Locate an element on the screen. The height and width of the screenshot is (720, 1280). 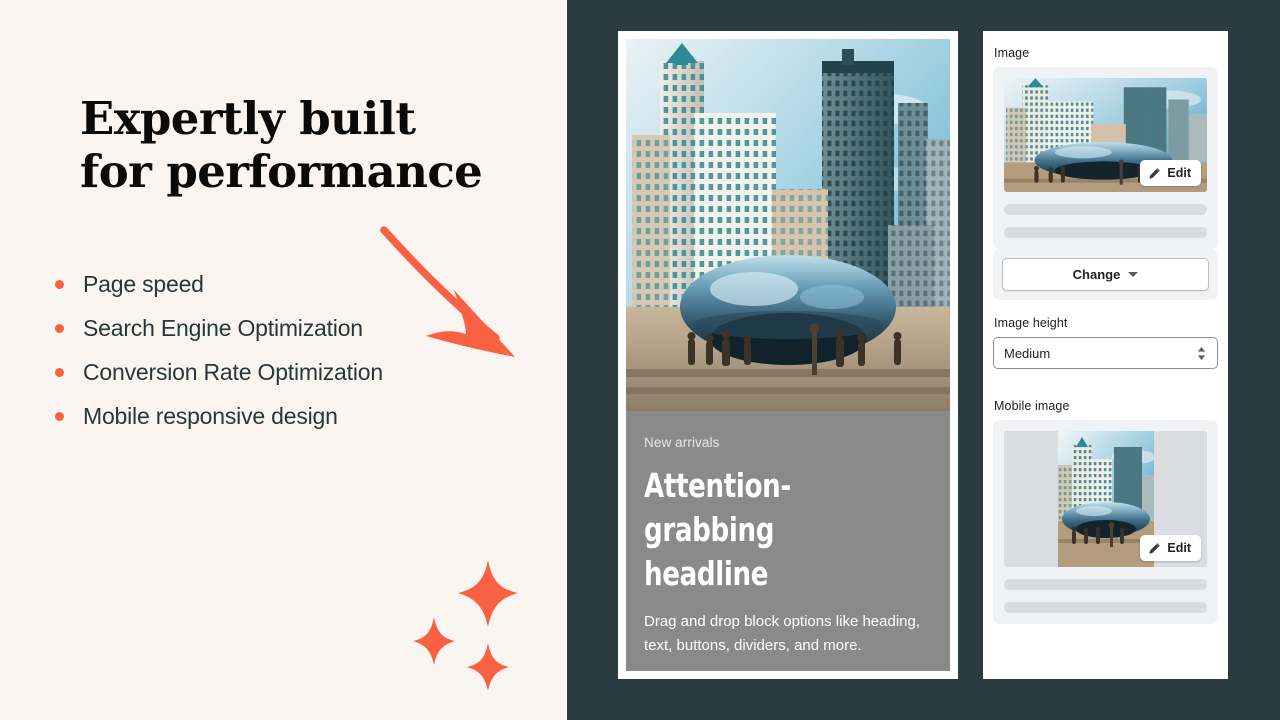
mobile-image-label: Mobile image is located at coordinates (1032, 406).